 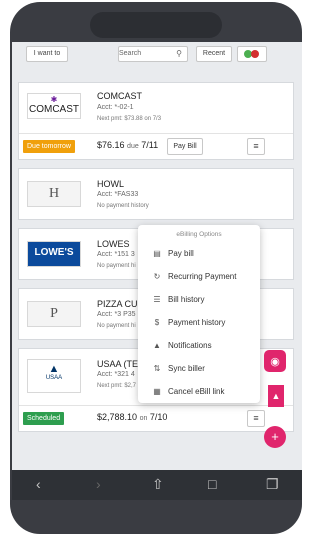 What do you see at coordinates (150, 145) in the screenshot?
I see `due-date: 7/11` at bounding box center [150, 145].